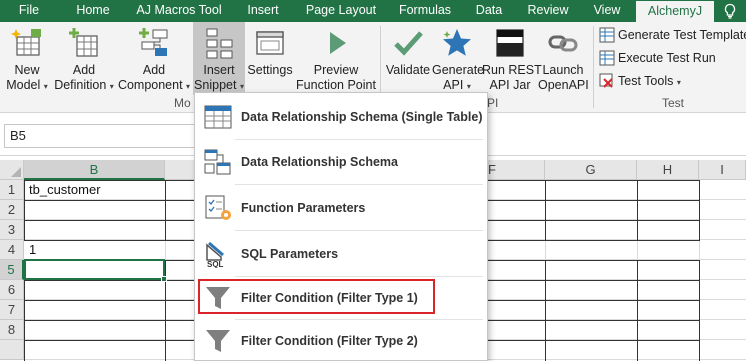  I want to click on cell-b1: tb_customer, so click(65, 190).